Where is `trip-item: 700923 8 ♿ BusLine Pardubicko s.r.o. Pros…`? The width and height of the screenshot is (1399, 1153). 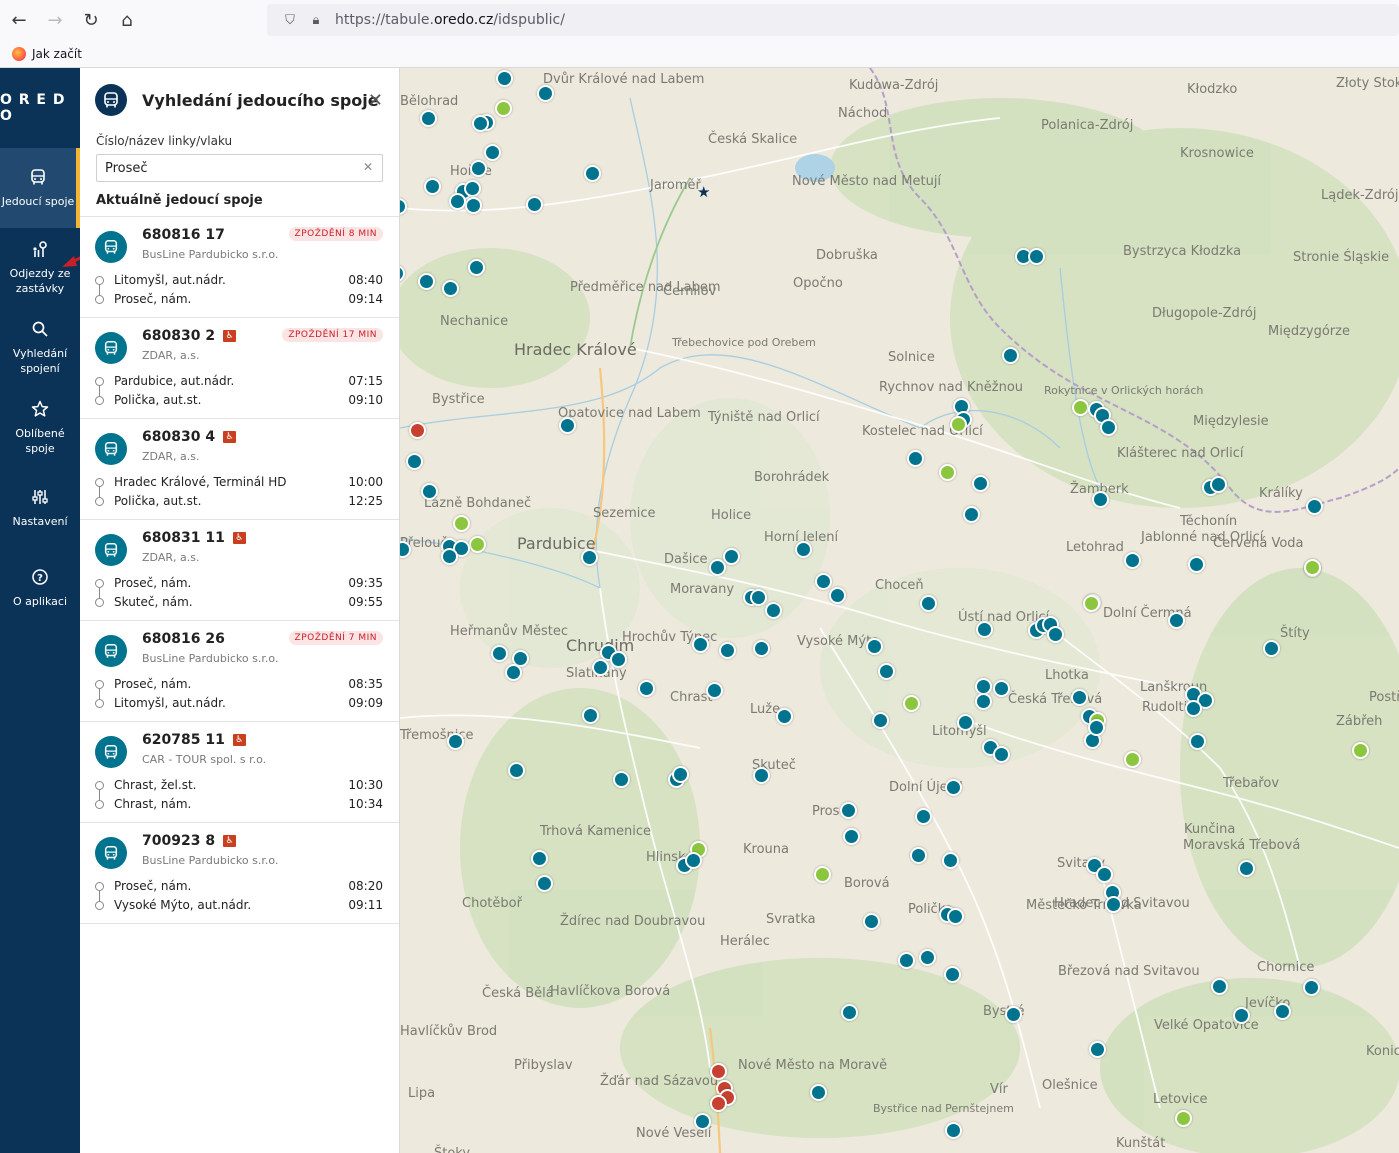
trip-item: 700923 8 ♿ BusLine Pardubicko s.r.o. Pros… is located at coordinates (239, 873).